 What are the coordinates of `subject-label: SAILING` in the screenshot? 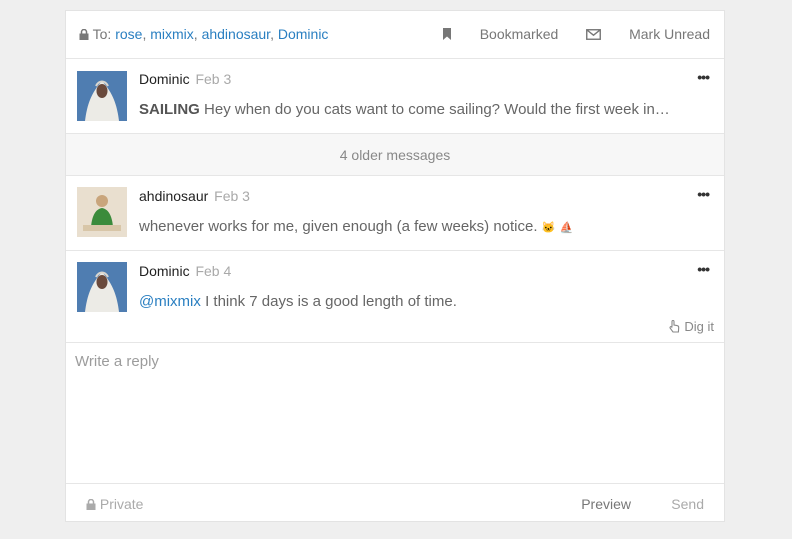 It's located at (169, 109).